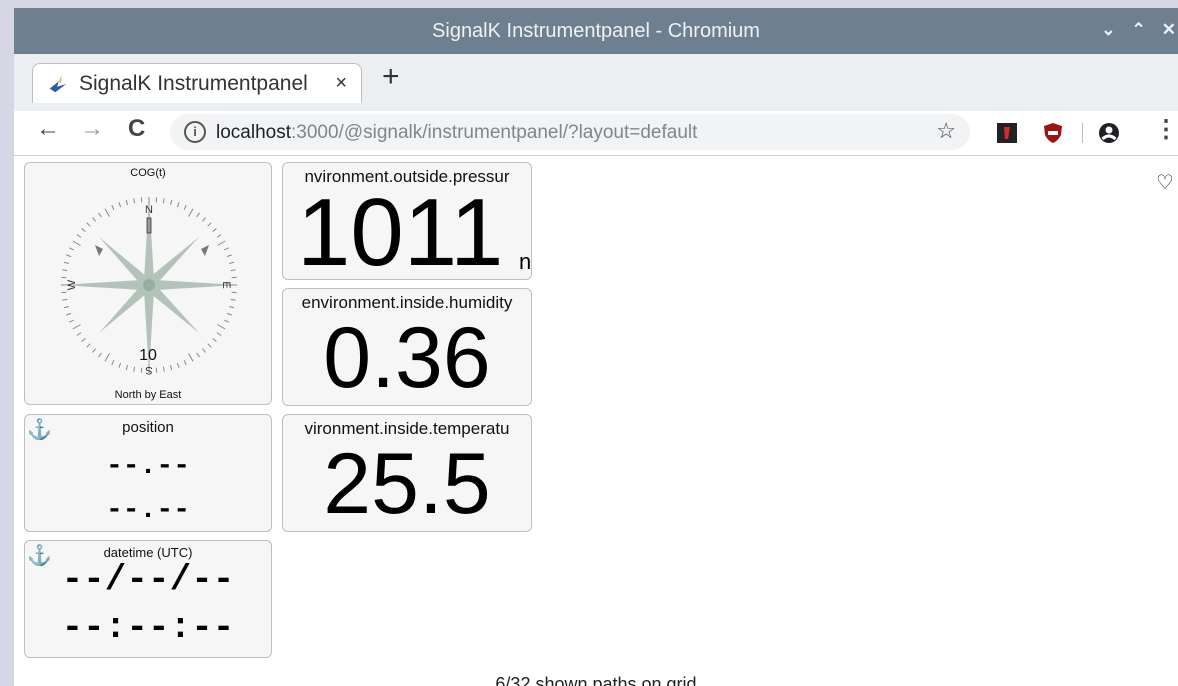 The height and width of the screenshot is (686, 1178). What do you see at coordinates (407, 358) in the screenshot?
I see `humidity-value: 0.36` at bounding box center [407, 358].